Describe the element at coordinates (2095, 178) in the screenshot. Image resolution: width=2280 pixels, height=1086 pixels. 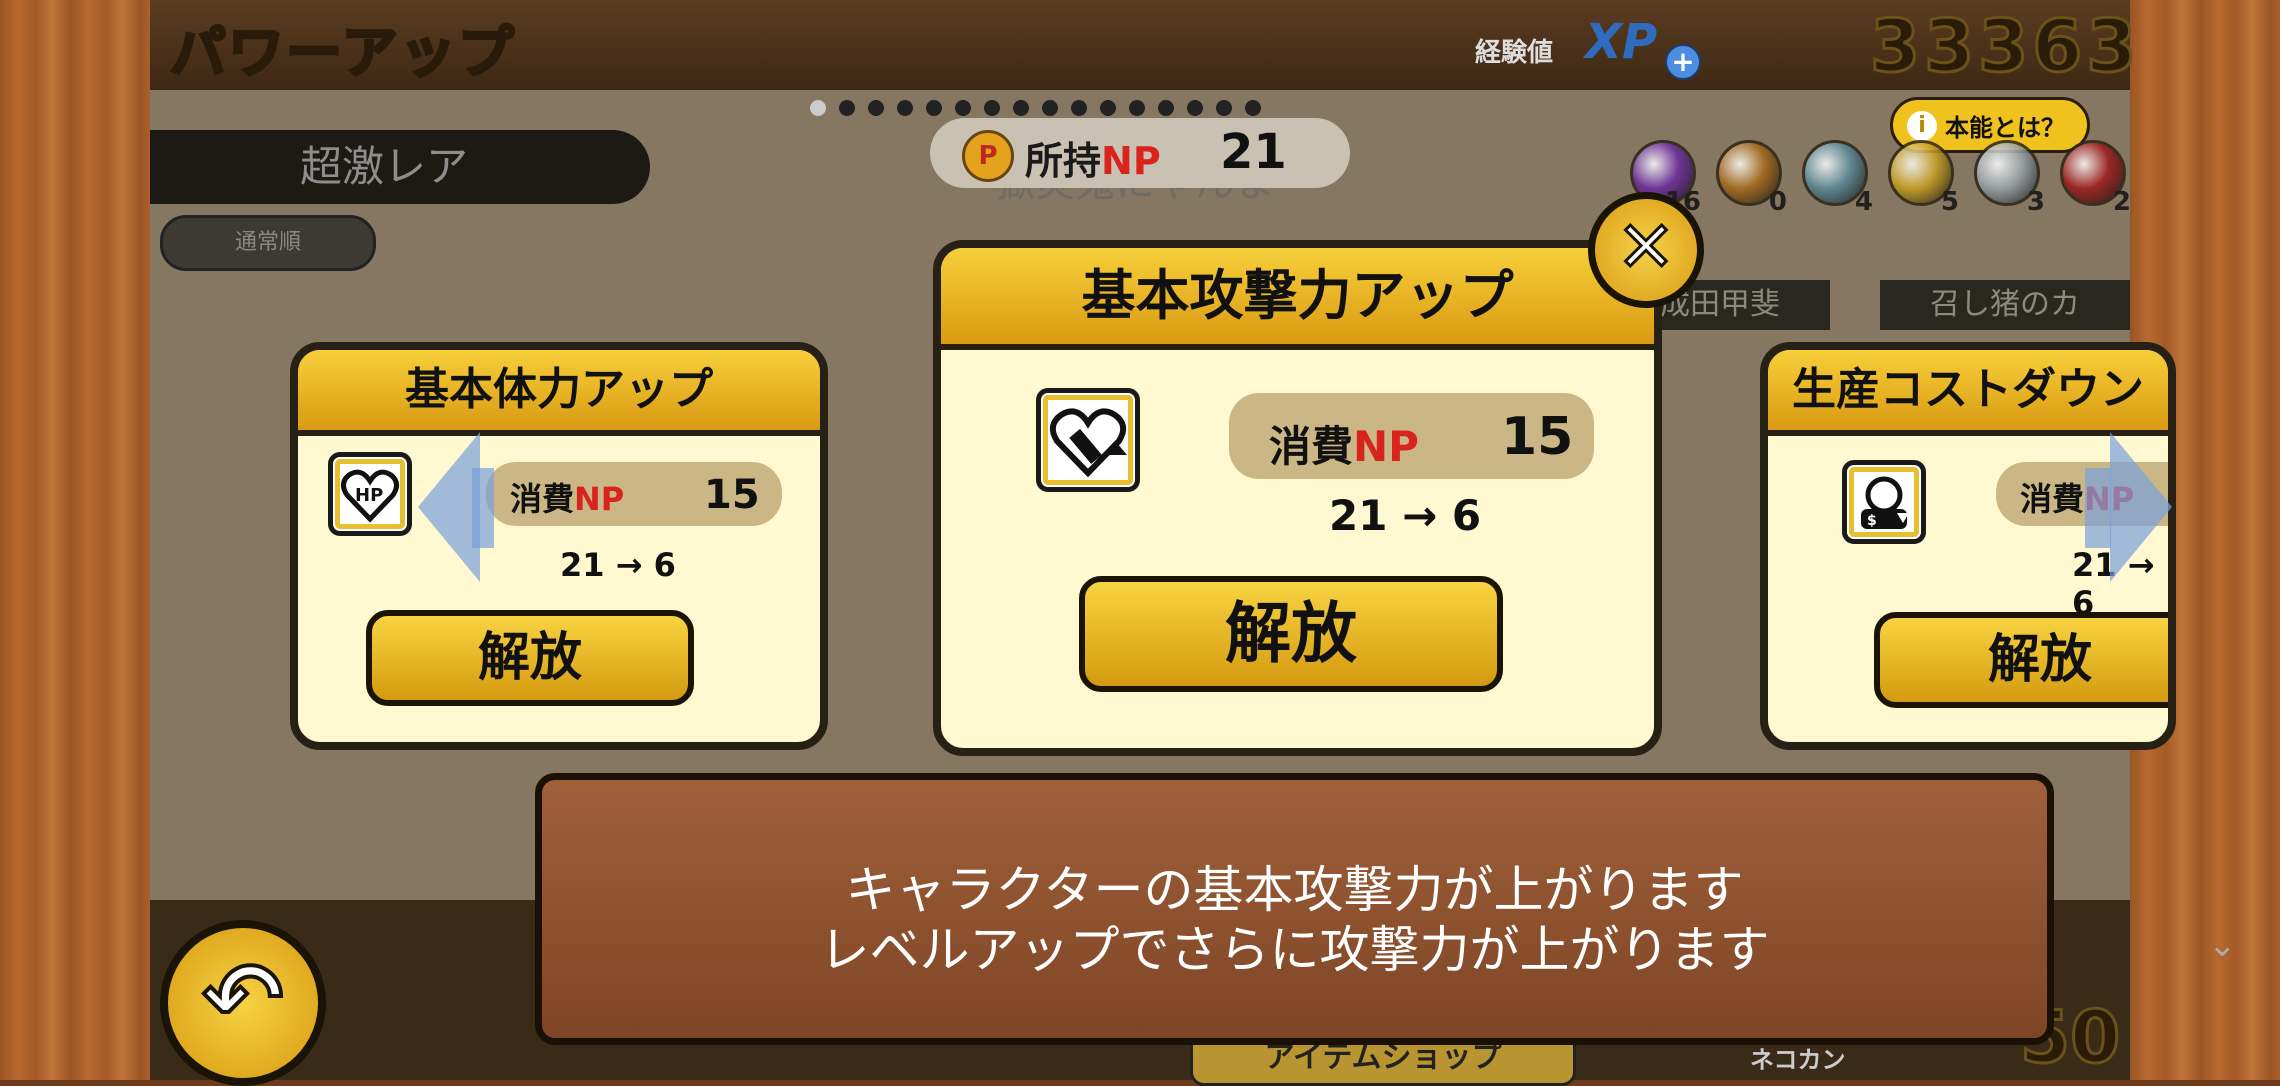
I see `talent-orb: 2` at that location.